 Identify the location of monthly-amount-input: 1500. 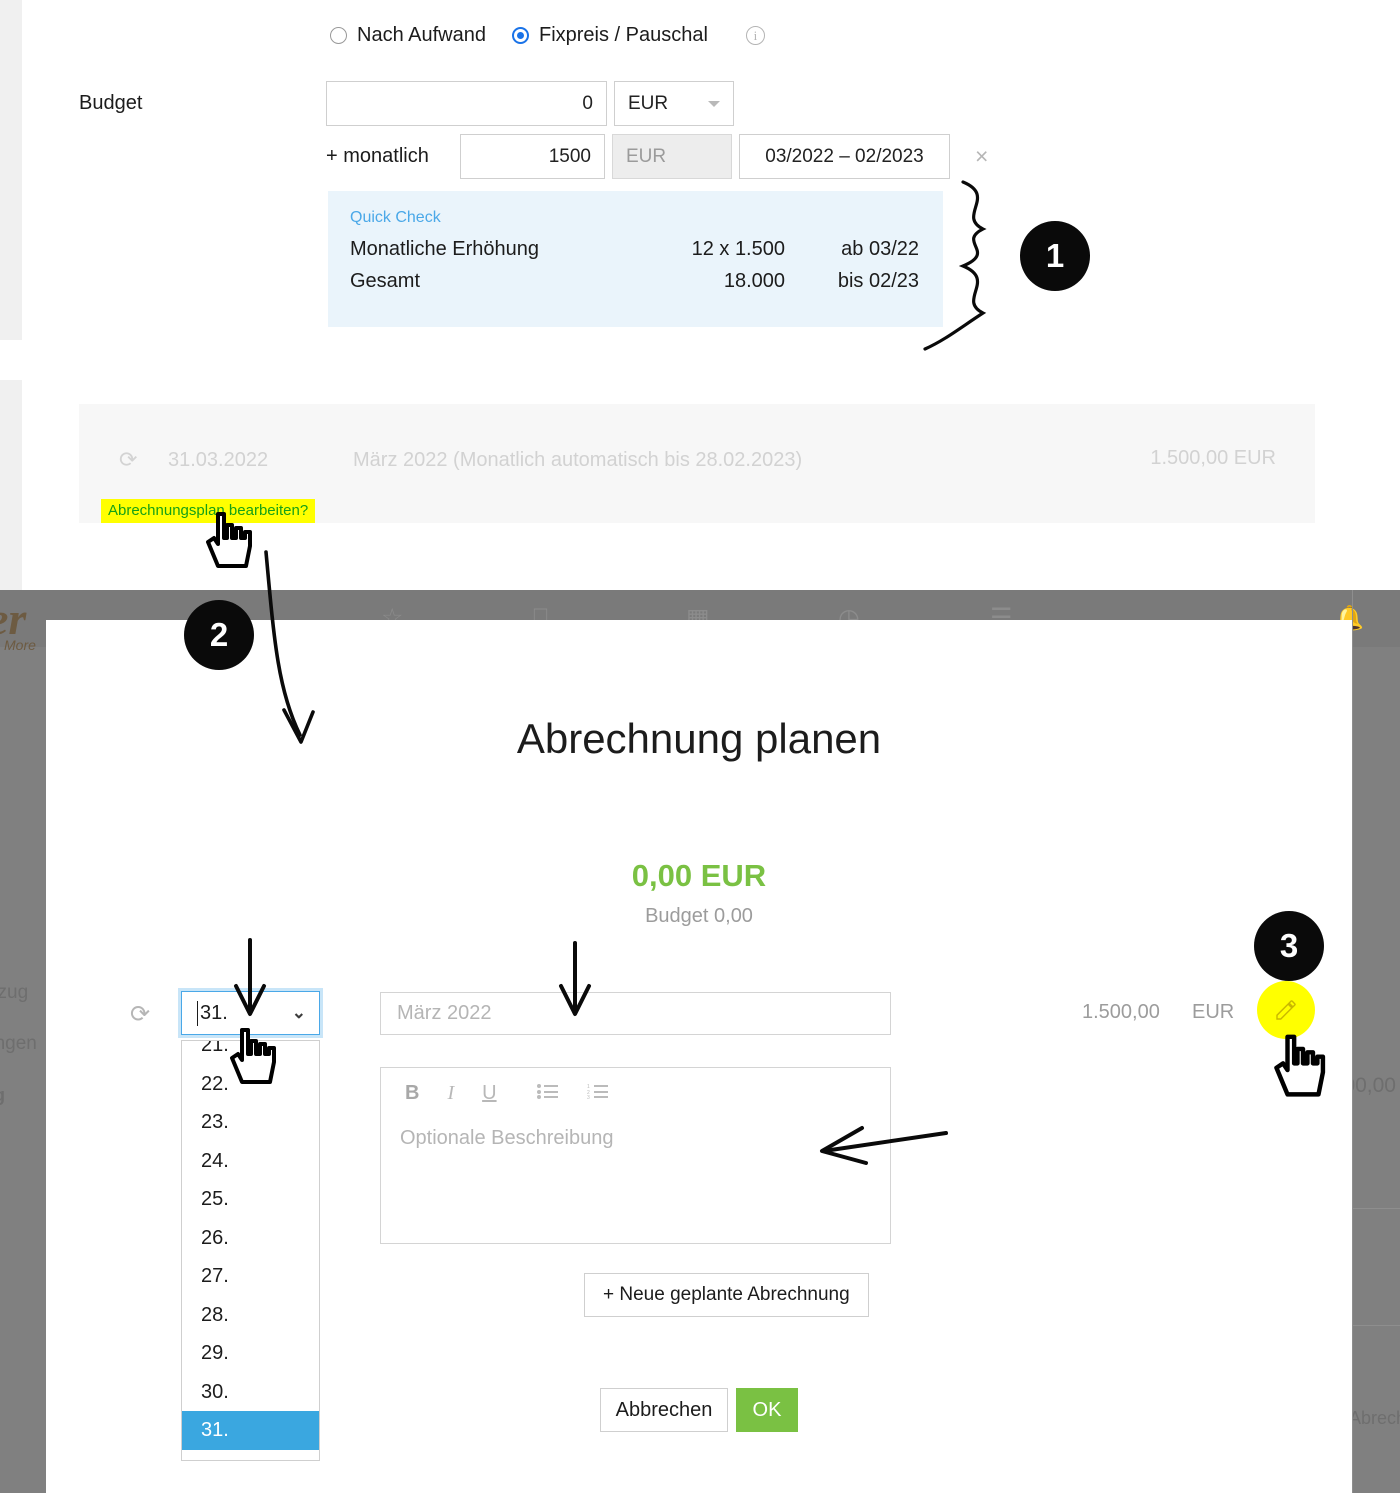
(532, 156).